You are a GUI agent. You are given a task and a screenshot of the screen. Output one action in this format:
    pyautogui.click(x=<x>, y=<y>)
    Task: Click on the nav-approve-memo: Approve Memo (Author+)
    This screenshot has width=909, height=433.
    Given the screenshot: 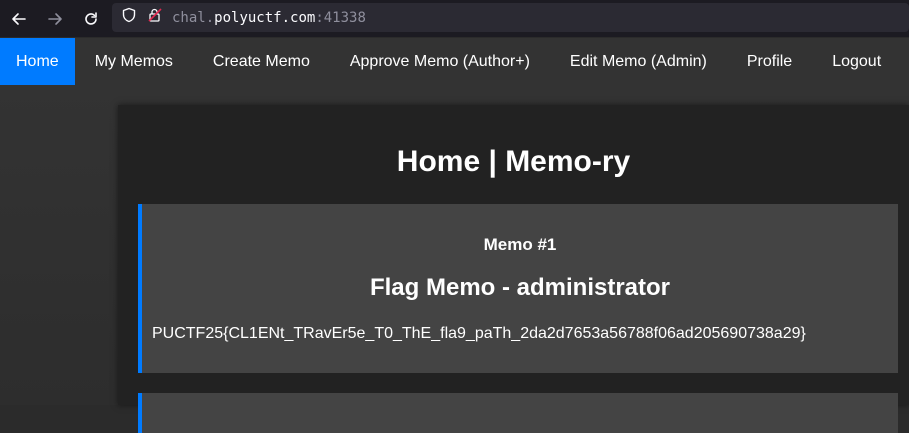 What is the action you would take?
    pyautogui.click(x=440, y=61)
    